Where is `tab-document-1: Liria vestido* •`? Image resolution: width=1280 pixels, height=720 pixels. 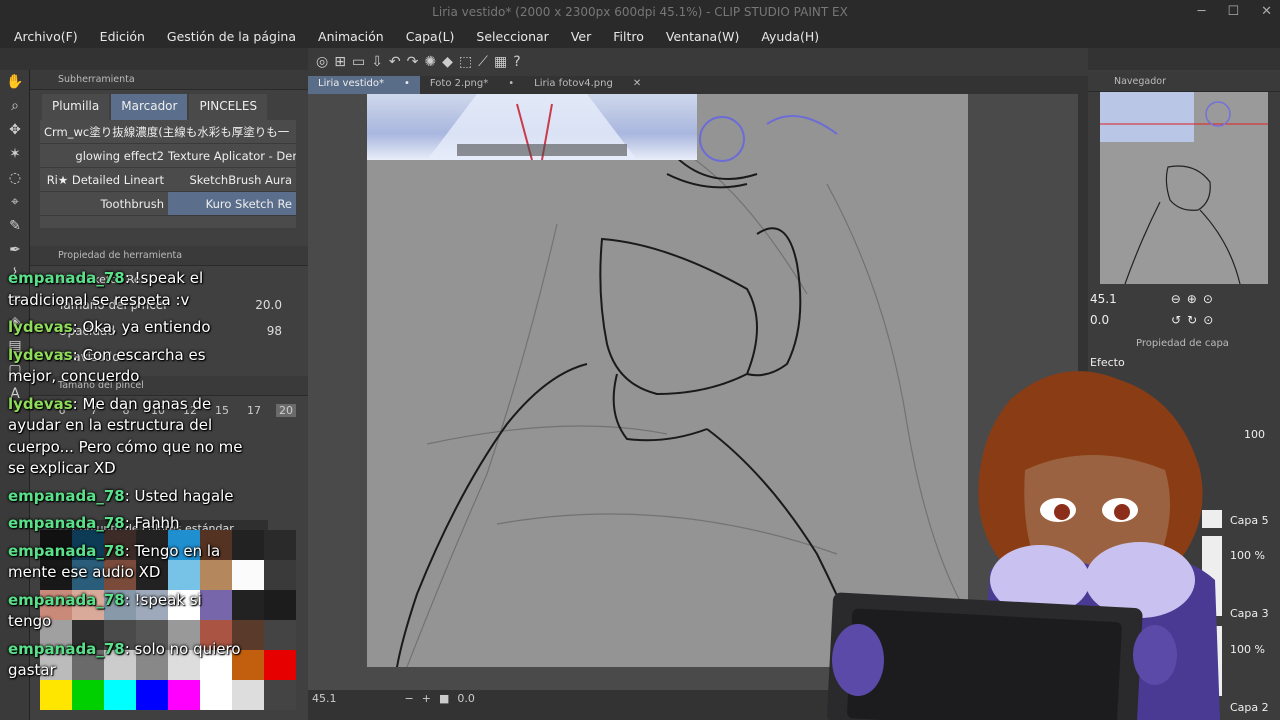
tab-document-1: Liria vestido* • is located at coordinates (364, 85).